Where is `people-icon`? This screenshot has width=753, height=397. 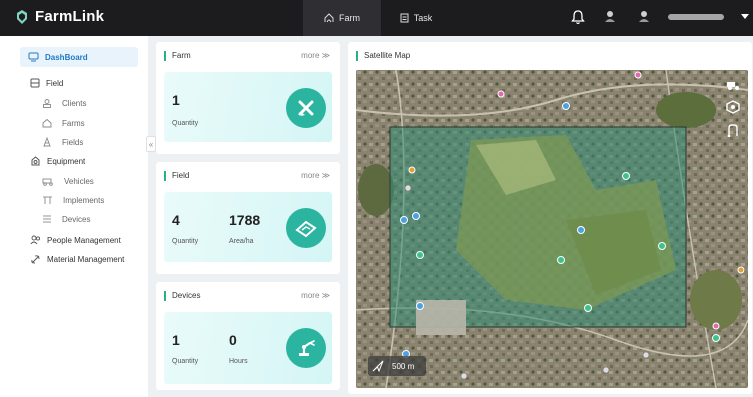
people-icon is located at coordinates (35, 240).